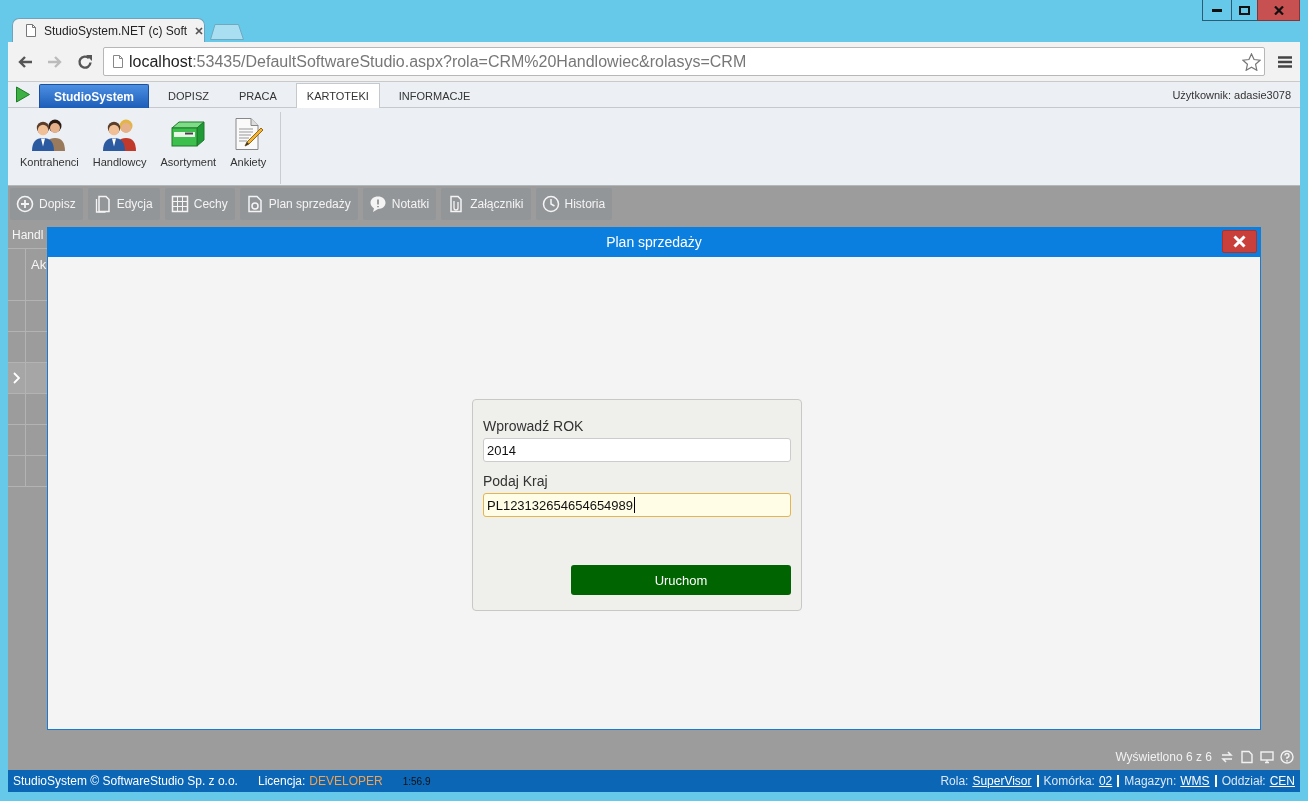 This screenshot has height=801, width=1308. What do you see at coordinates (1069, 781) in the screenshot?
I see `status-label: Komórka:` at bounding box center [1069, 781].